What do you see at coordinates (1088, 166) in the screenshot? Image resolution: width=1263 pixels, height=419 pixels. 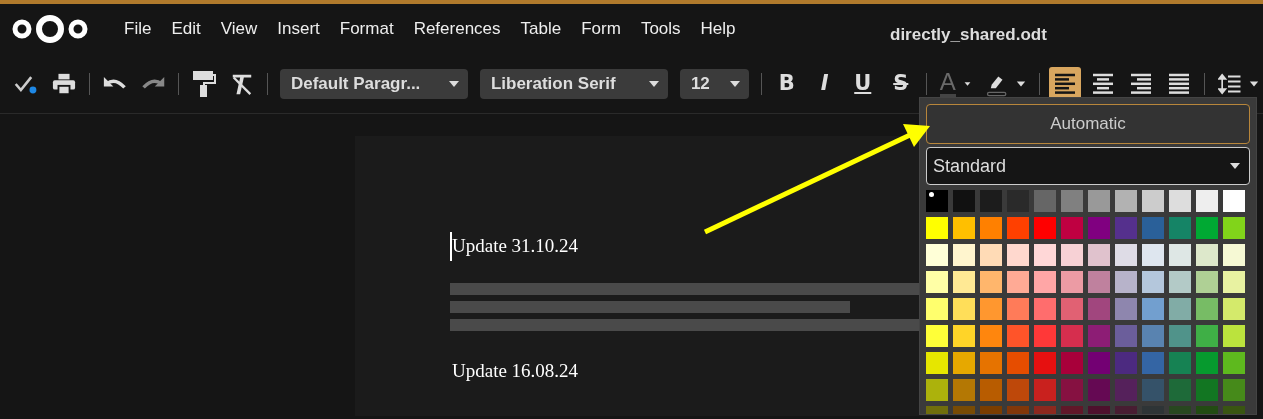 I see `palette-dropdown: Standard` at bounding box center [1088, 166].